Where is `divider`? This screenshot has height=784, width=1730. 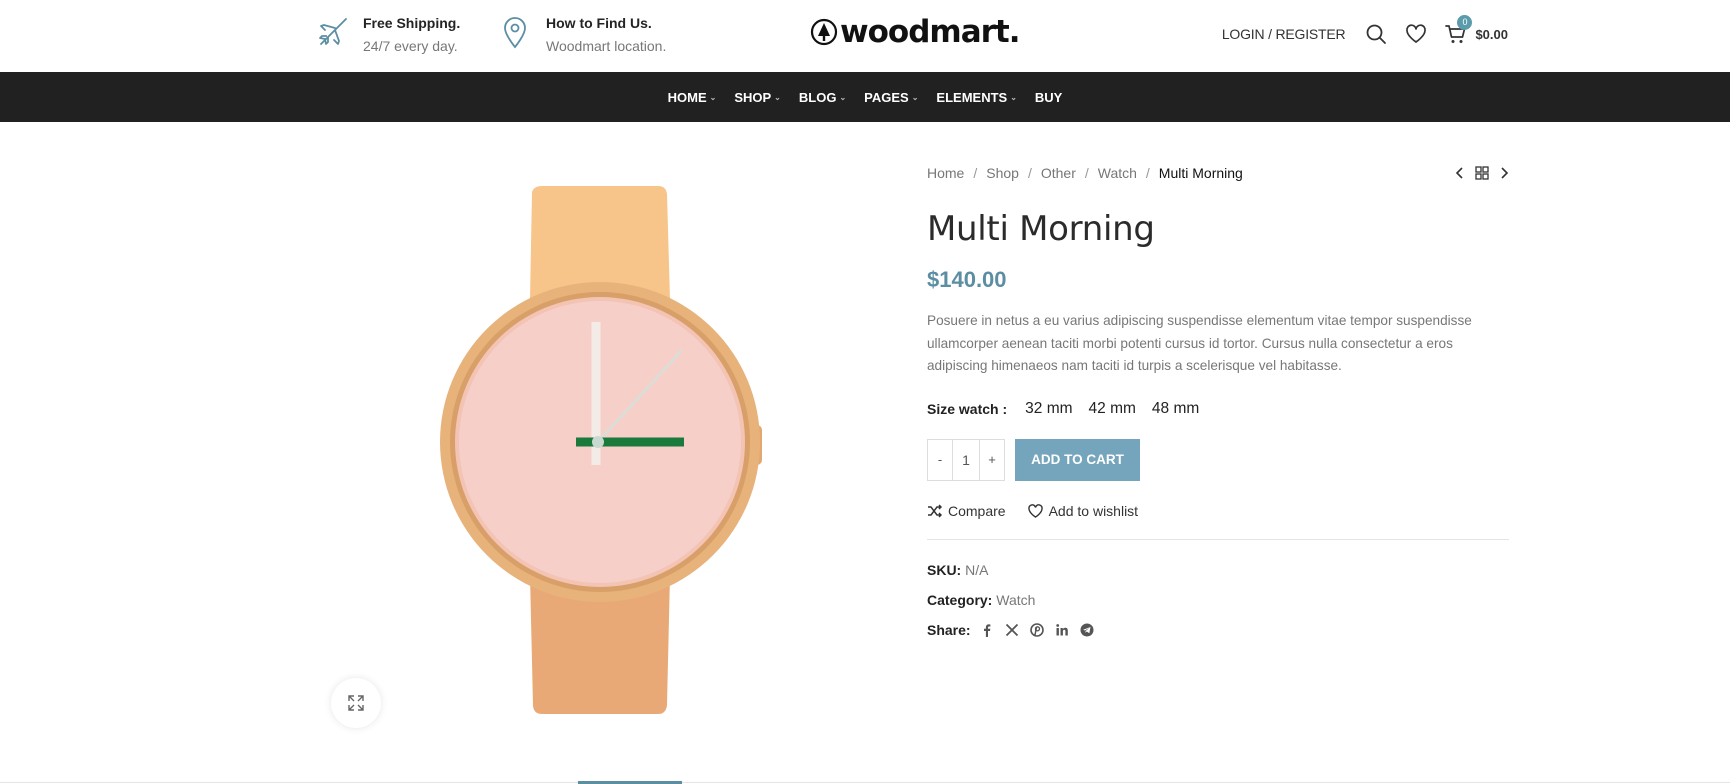 divider is located at coordinates (1218, 539).